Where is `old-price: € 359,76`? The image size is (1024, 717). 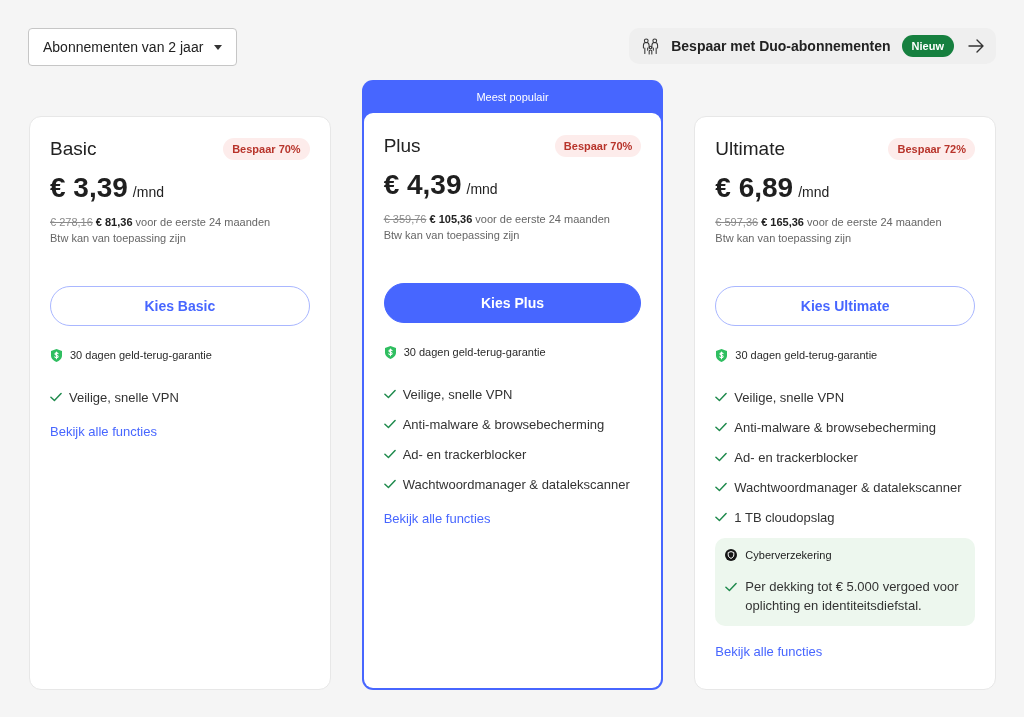 old-price: € 359,76 is located at coordinates (405, 219).